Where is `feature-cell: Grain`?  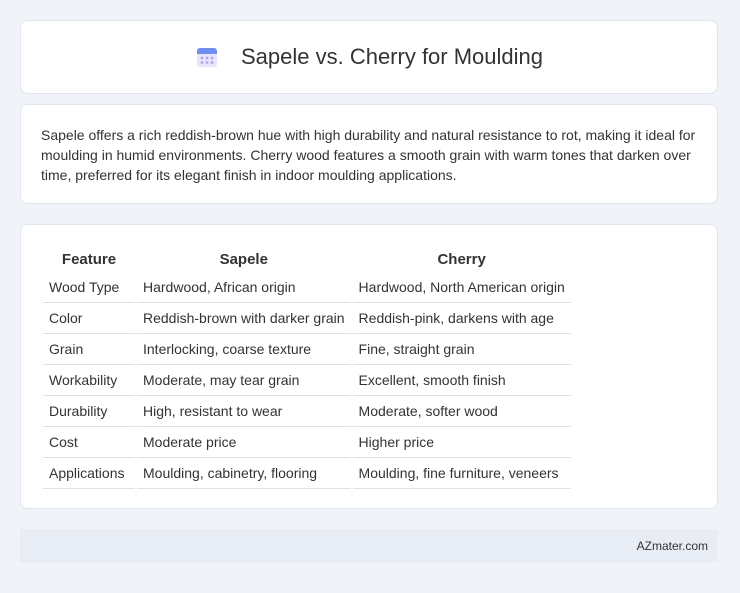 feature-cell: Grain is located at coordinates (89, 349).